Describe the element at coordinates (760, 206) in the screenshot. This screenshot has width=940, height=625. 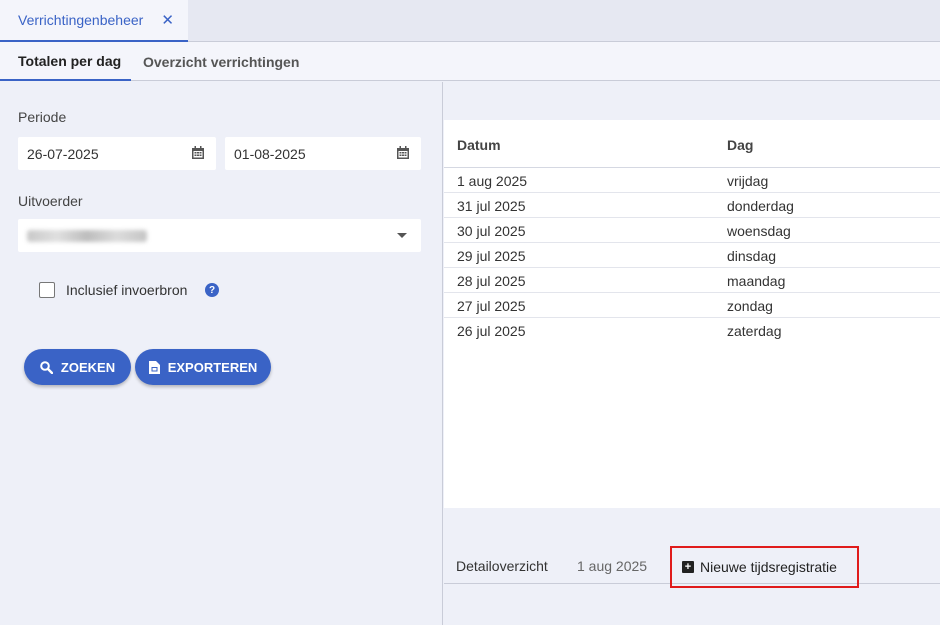
I see `cell-dag: donderdag` at that location.